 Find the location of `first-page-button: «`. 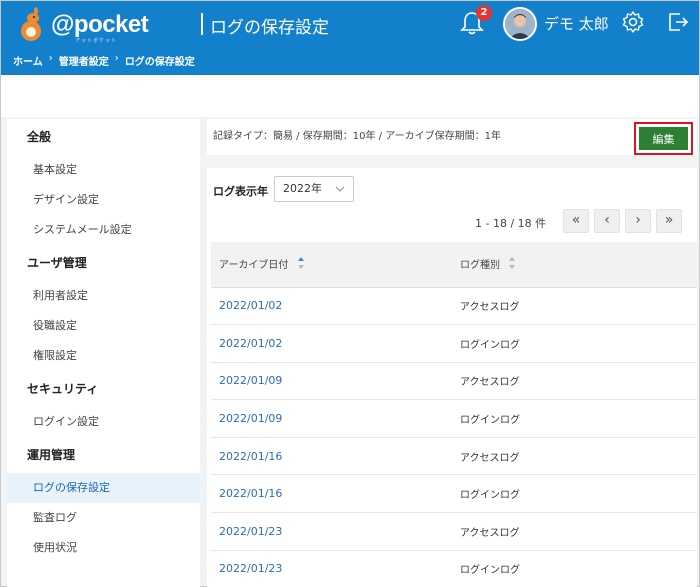

first-page-button: « is located at coordinates (576, 221).